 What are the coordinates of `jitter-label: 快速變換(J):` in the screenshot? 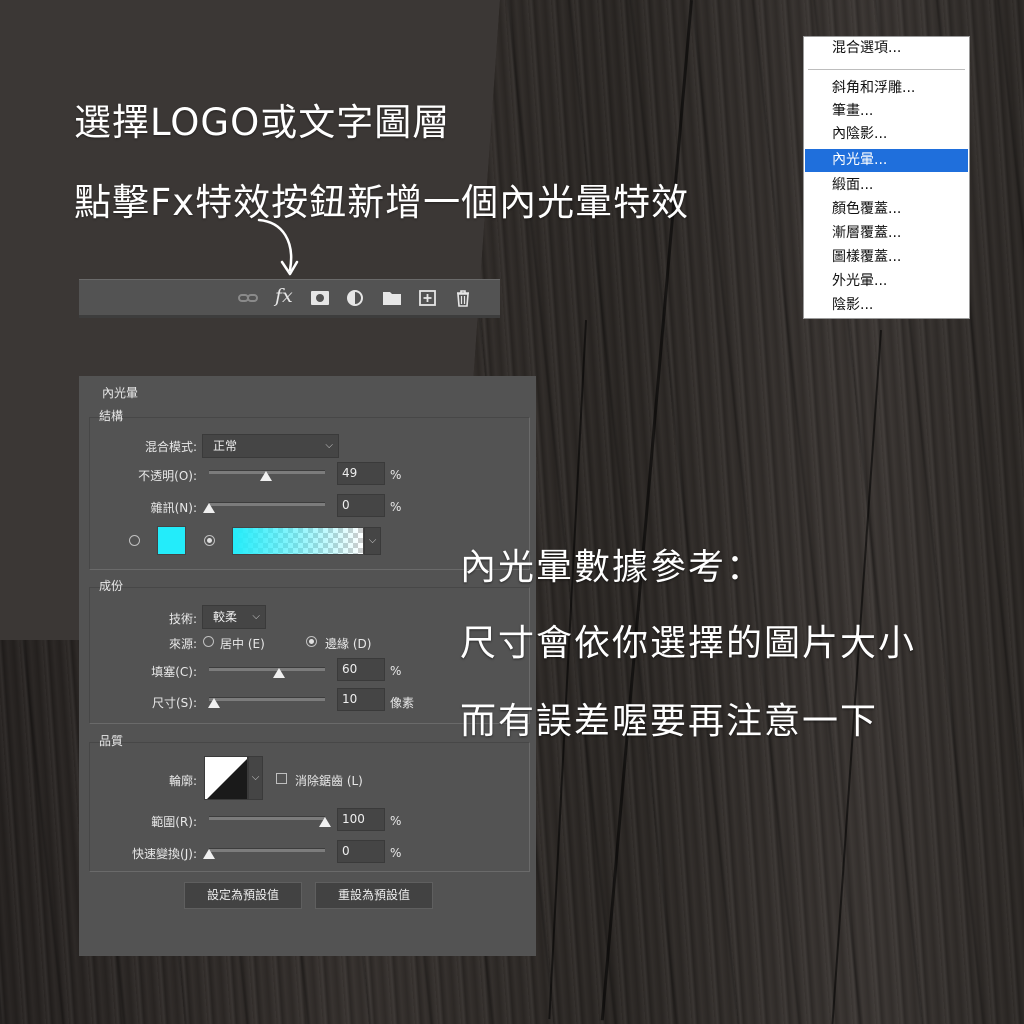 It's located at (164, 854).